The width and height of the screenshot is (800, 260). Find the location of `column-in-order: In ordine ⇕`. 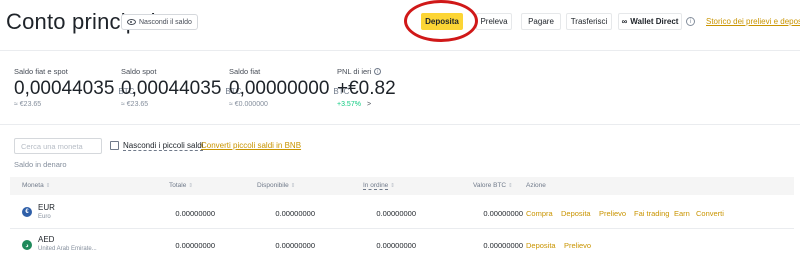

column-in-order: In ordine ⇕ is located at coordinates (379, 186).